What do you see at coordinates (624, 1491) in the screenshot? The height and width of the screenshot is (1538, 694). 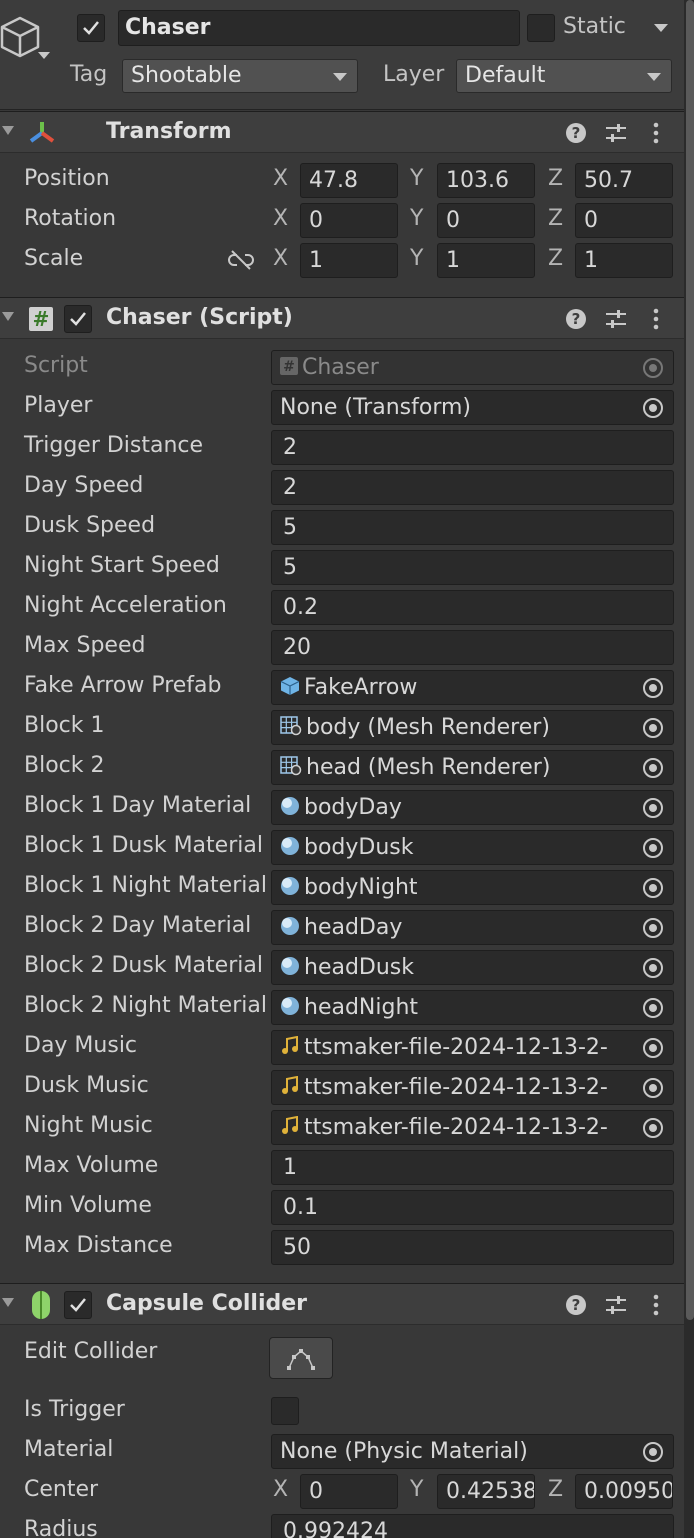 I see `center-z-field: 0.00950` at bounding box center [624, 1491].